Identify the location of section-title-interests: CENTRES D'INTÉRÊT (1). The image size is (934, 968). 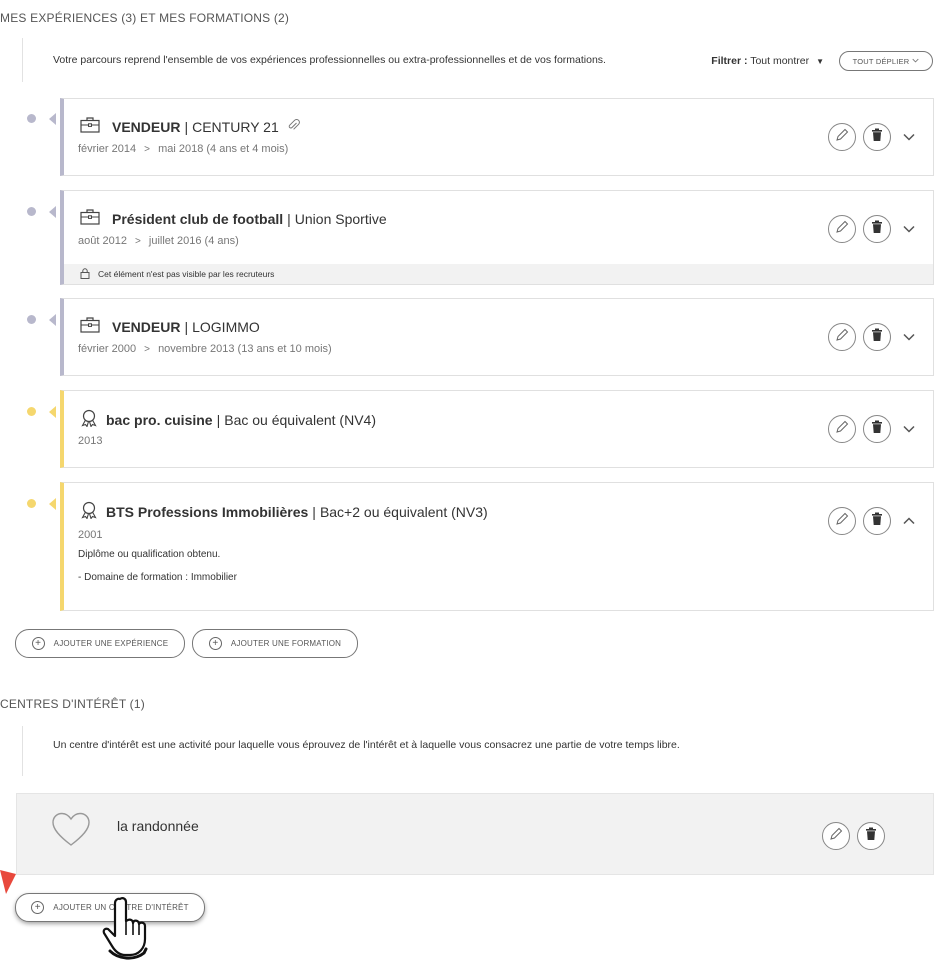
(72, 704).